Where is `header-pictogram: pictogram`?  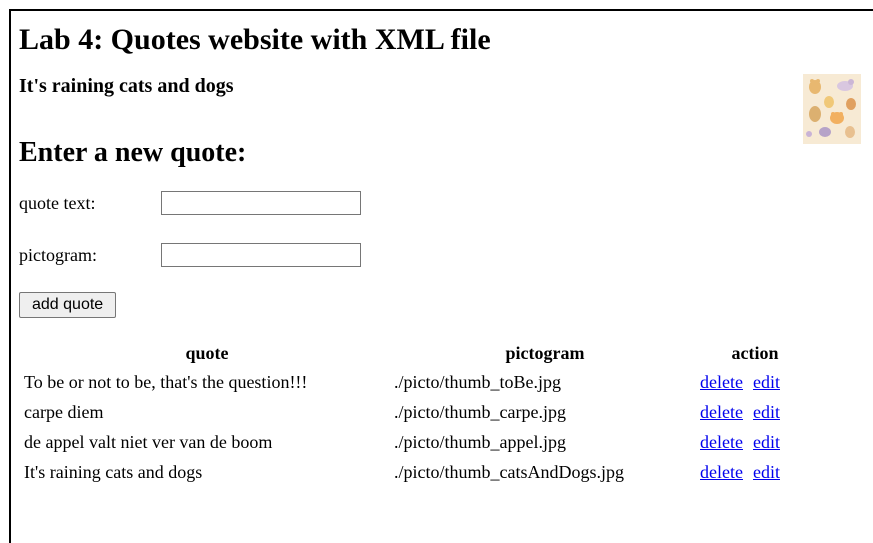 header-pictogram: pictogram is located at coordinates (545, 352).